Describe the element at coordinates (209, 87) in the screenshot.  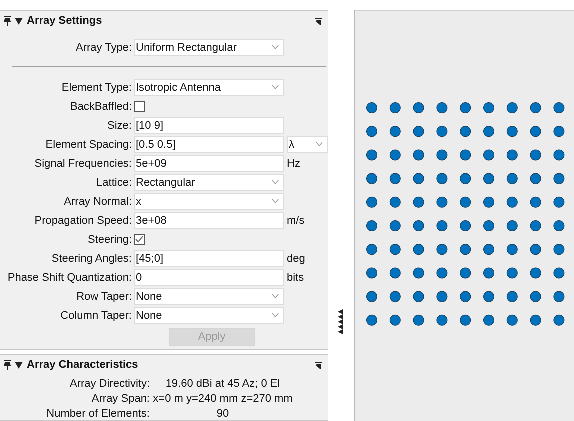
I see `dropdown: Isotropic Antenna` at that location.